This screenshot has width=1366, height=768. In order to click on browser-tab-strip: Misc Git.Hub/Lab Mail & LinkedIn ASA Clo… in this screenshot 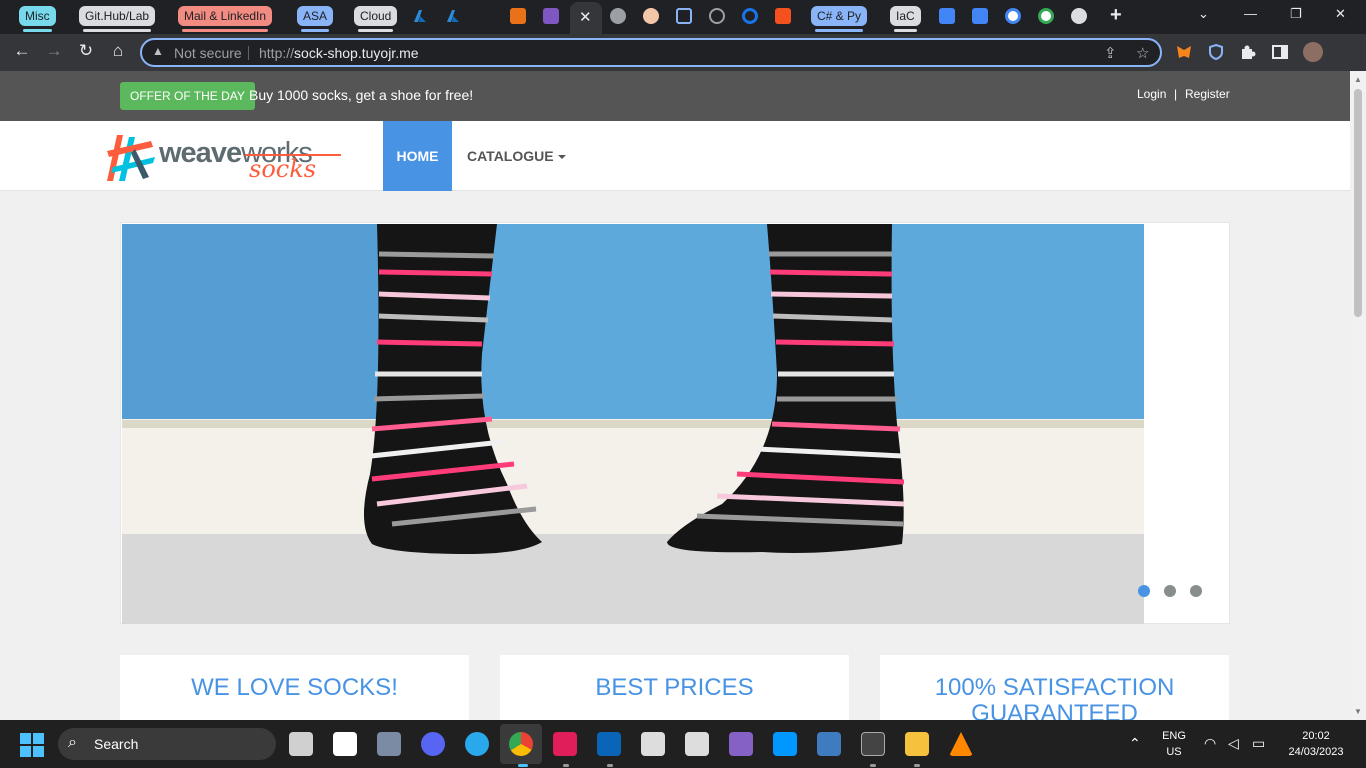, I will do `click(683, 17)`.